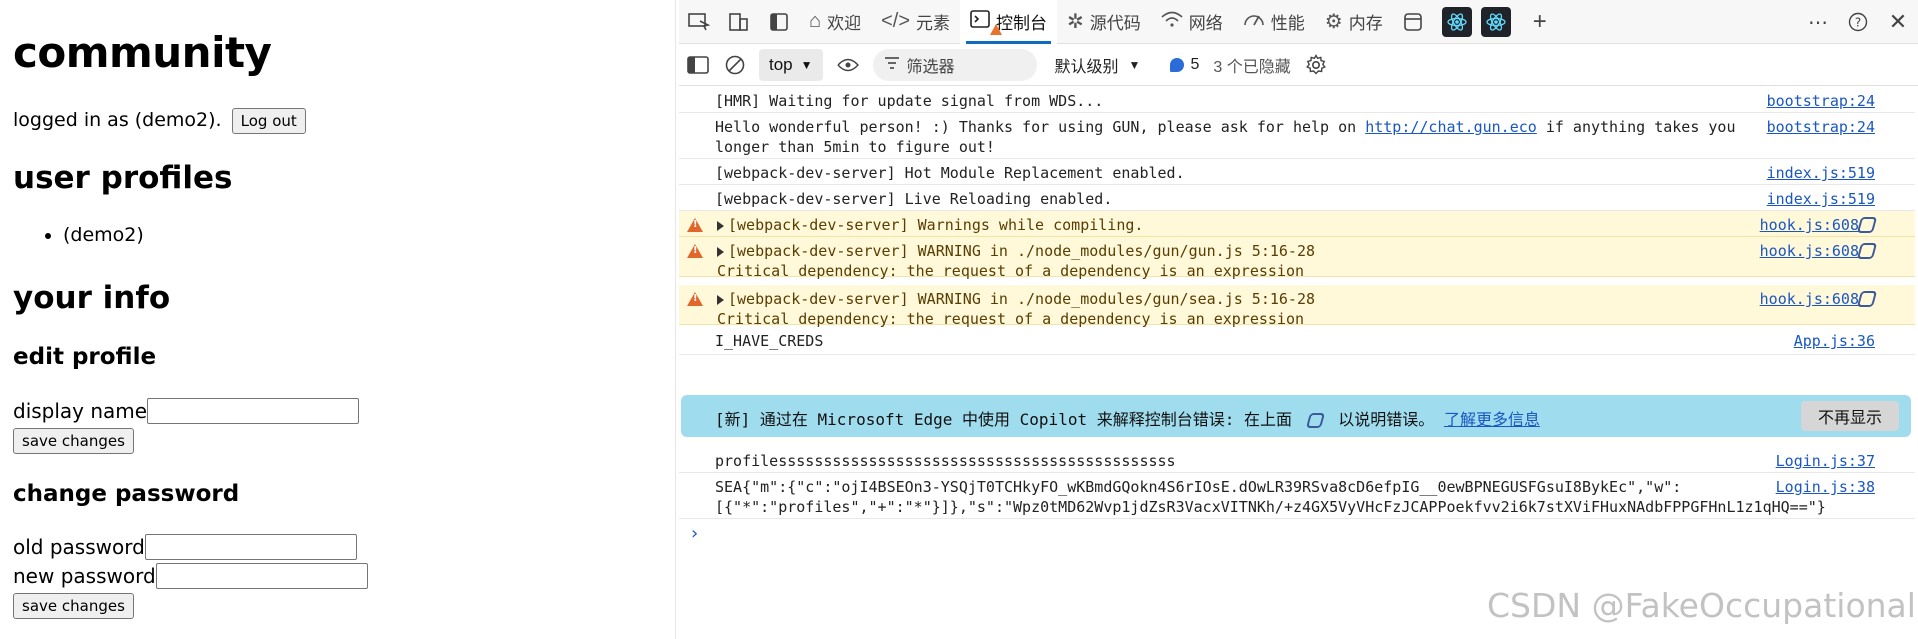 This screenshot has width=1918, height=639. What do you see at coordinates (980, 21) in the screenshot?
I see `console-icon` at bounding box center [980, 21].